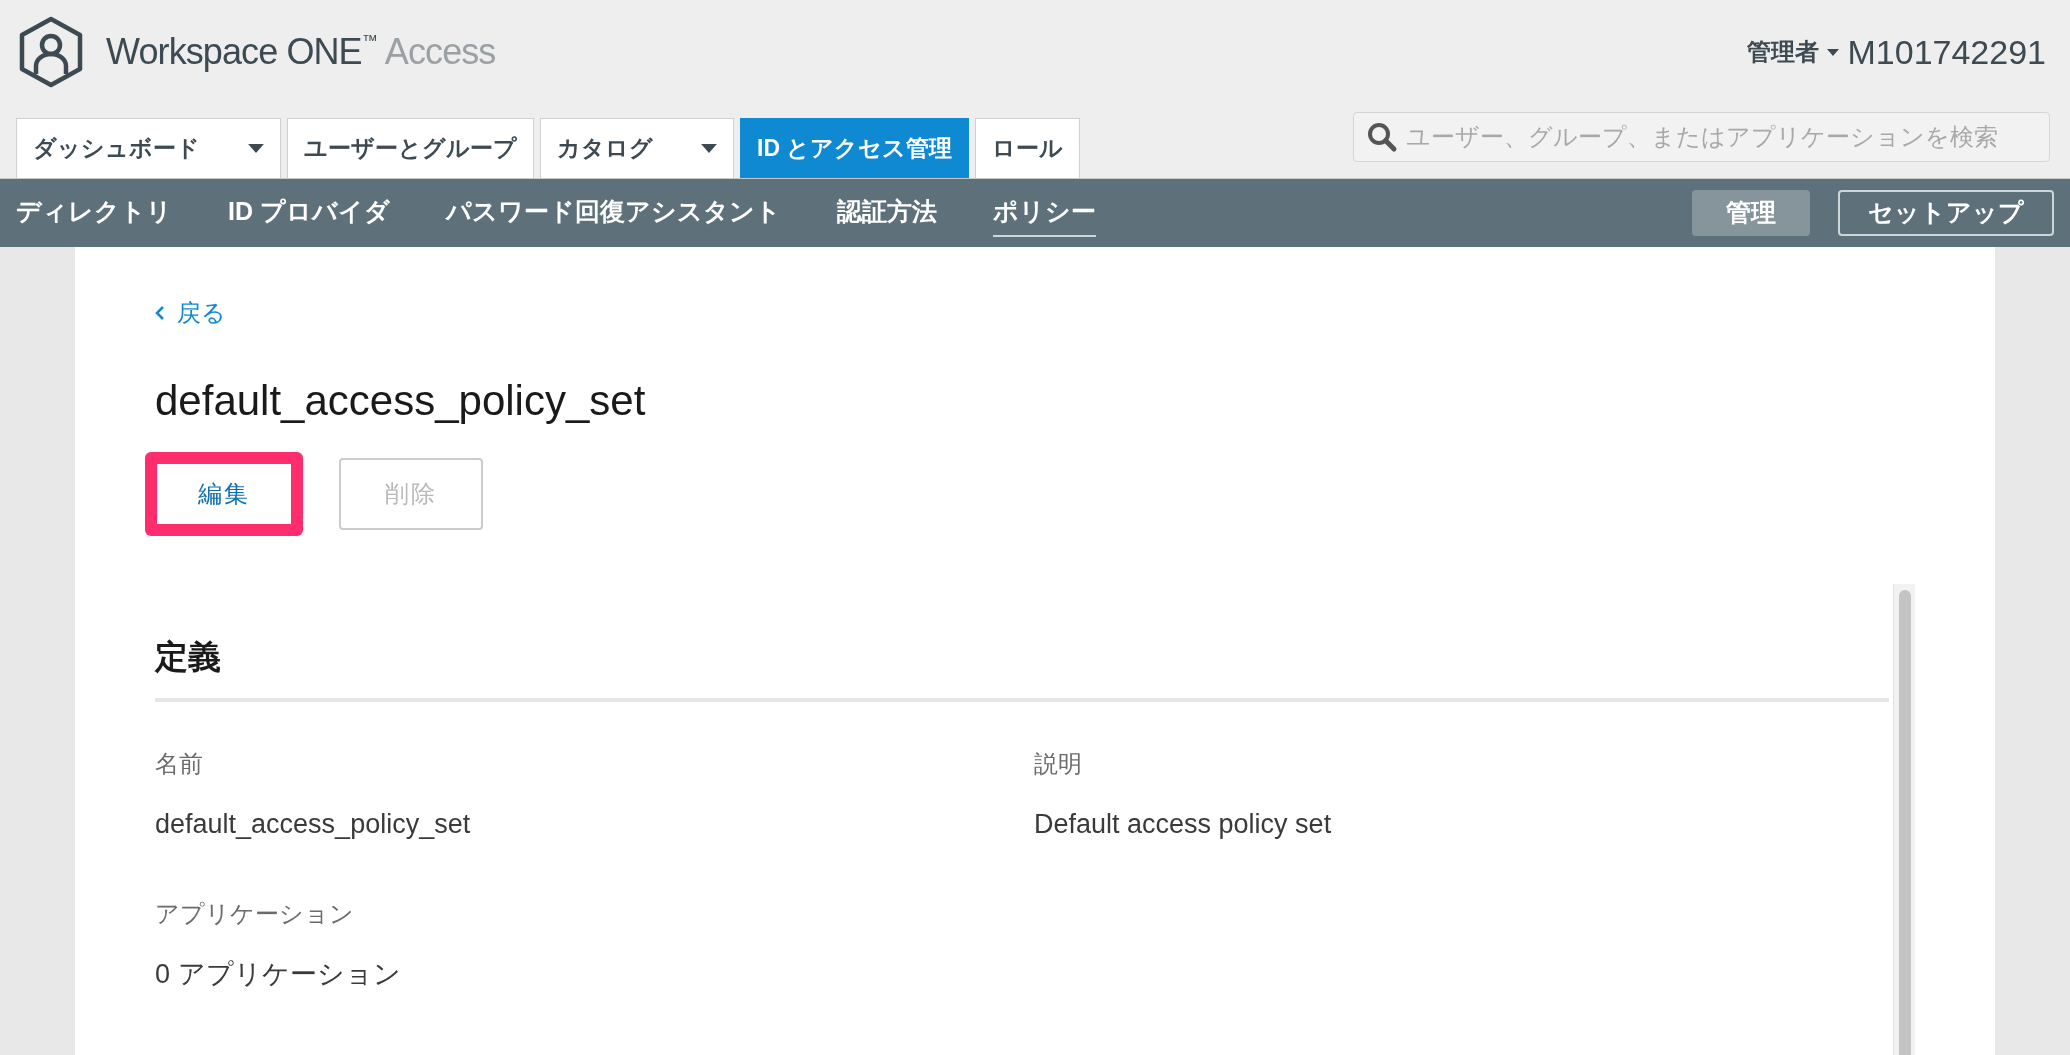  Describe the element at coordinates (190, 313) in the screenshot. I see `back-link: 戻る` at that location.